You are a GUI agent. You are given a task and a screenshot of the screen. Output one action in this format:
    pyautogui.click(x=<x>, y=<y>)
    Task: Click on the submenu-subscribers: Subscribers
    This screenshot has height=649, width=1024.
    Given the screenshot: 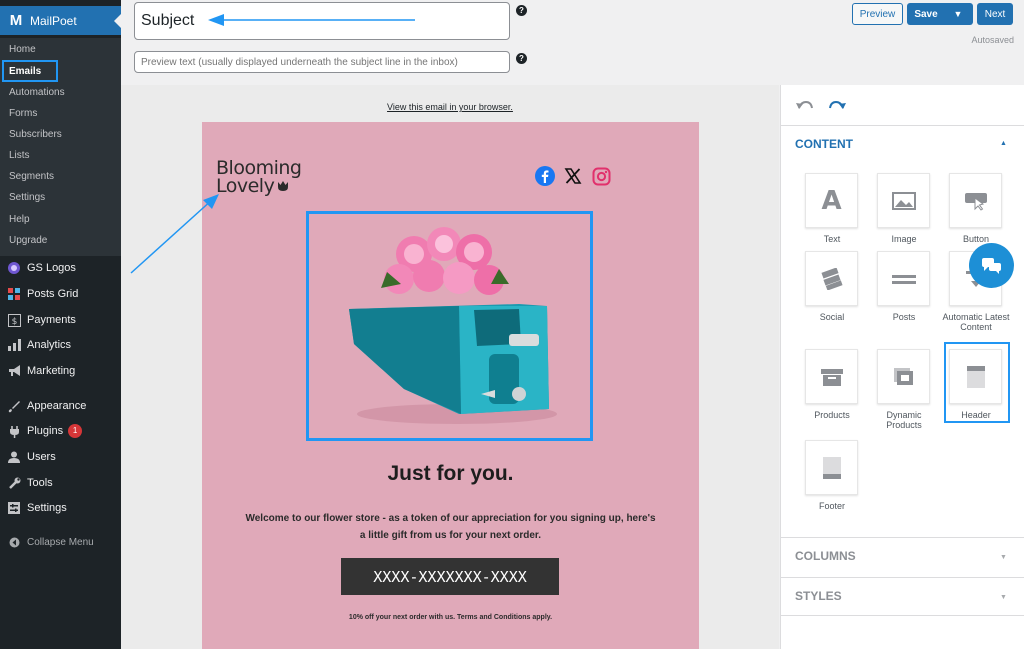 What is the action you would take?
    pyautogui.click(x=35, y=134)
    